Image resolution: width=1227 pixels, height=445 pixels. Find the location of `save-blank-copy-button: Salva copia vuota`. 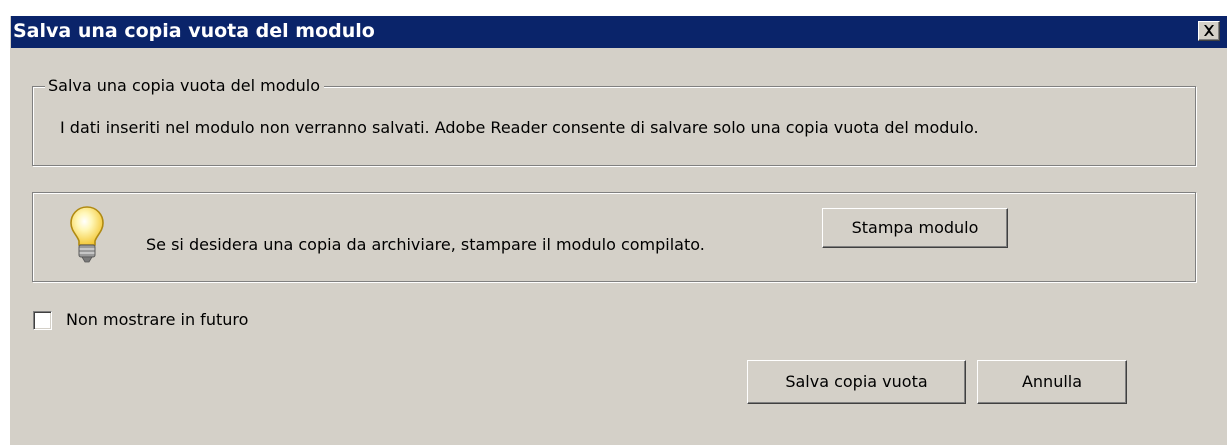

save-blank-copy-button: Salva copia vuota is located at coordinates (856, 382).